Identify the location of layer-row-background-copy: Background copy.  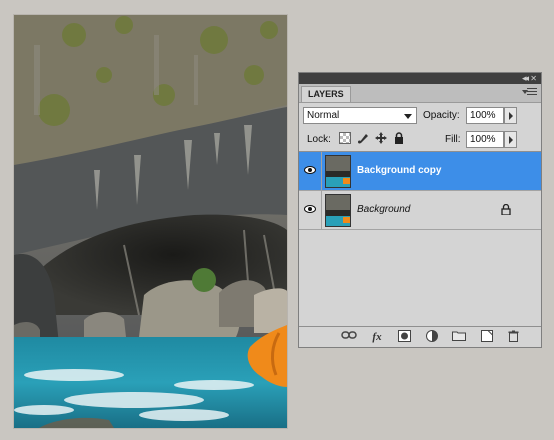
(420, 171).